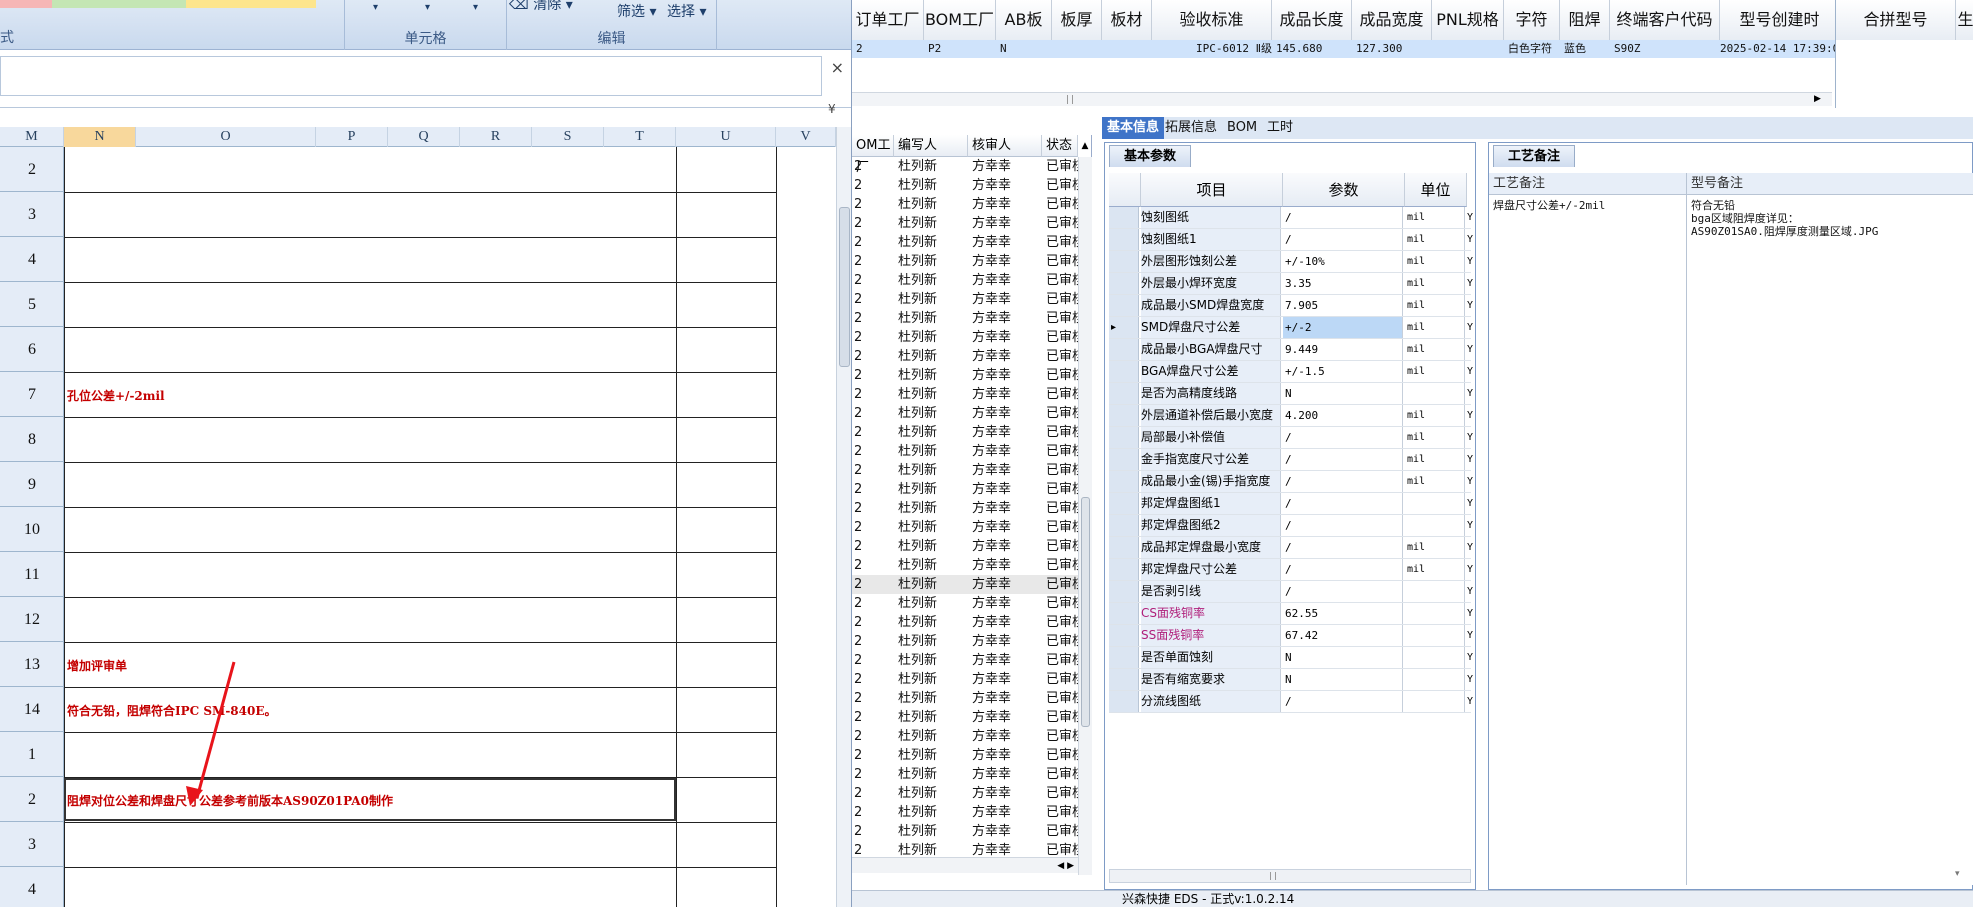 This screenshot has width=1973, height=908. I want to click on param-row: ▸ SMD焊盘尺寸公差 +/-2 mil Y, so click(1291, 328).